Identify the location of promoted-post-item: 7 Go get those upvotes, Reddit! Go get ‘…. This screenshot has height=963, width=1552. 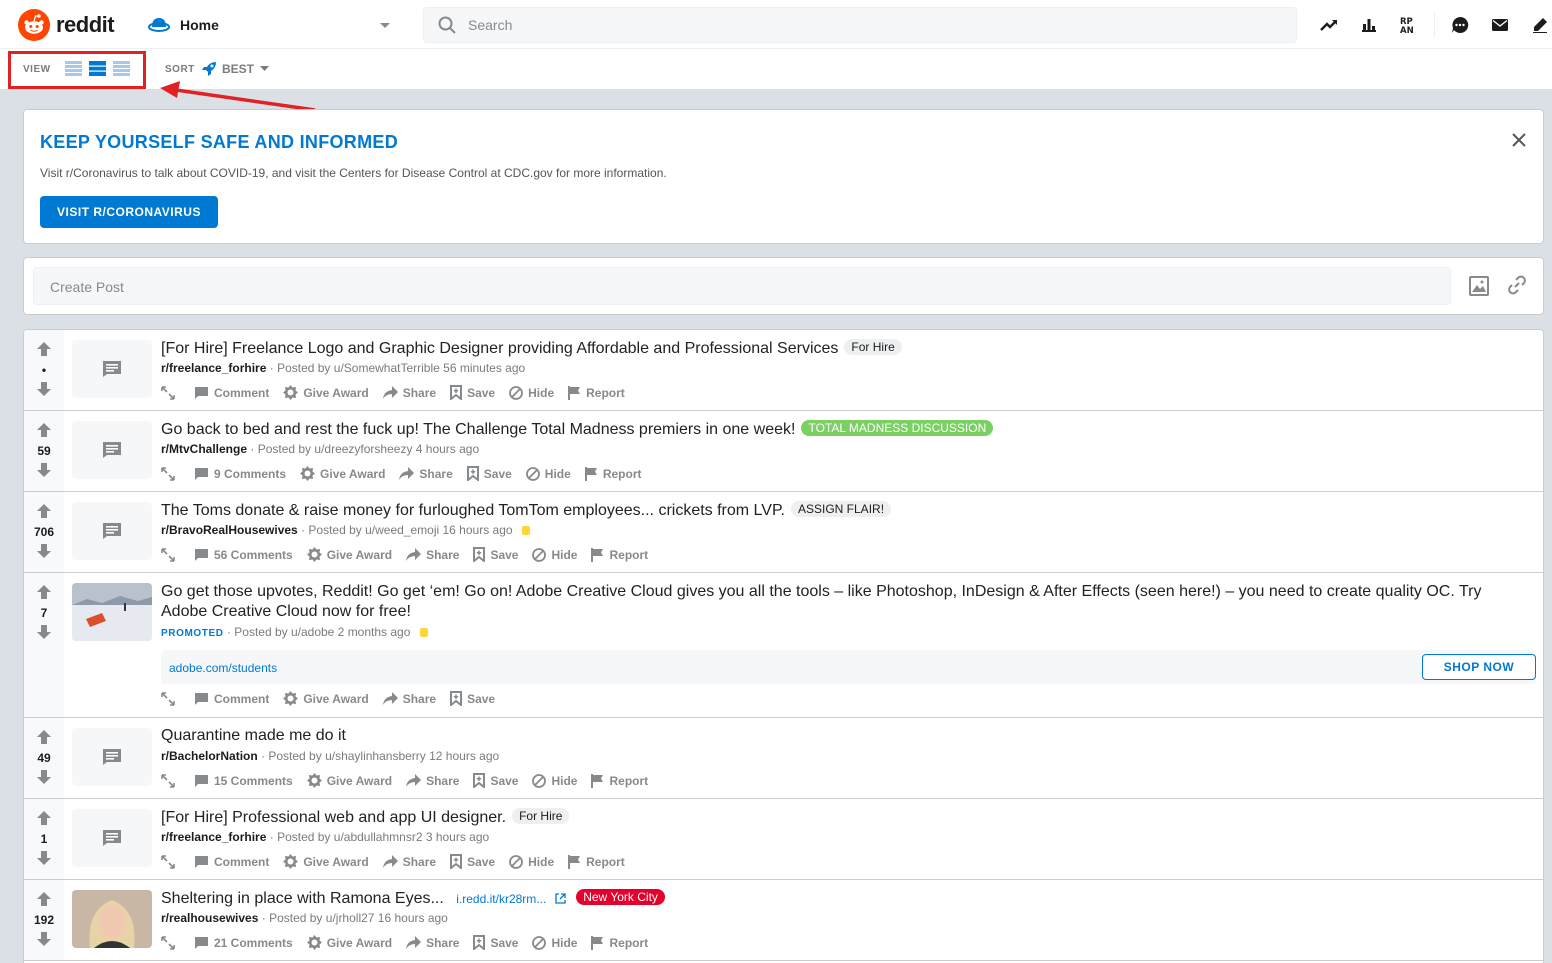
(783, 645).